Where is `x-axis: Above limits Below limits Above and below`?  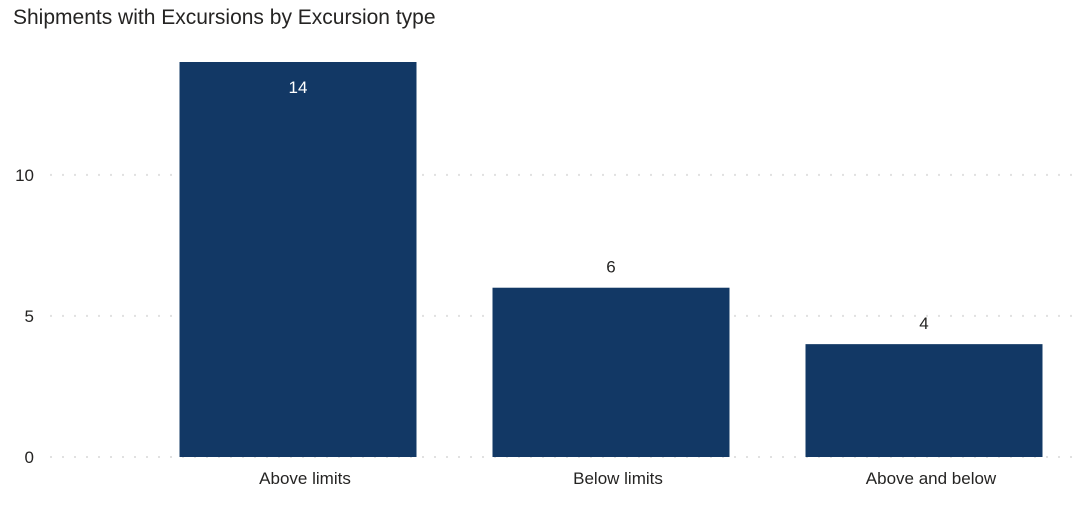
x-axis: Above limits Below limits Above and below is located at coordinates (628, 478).